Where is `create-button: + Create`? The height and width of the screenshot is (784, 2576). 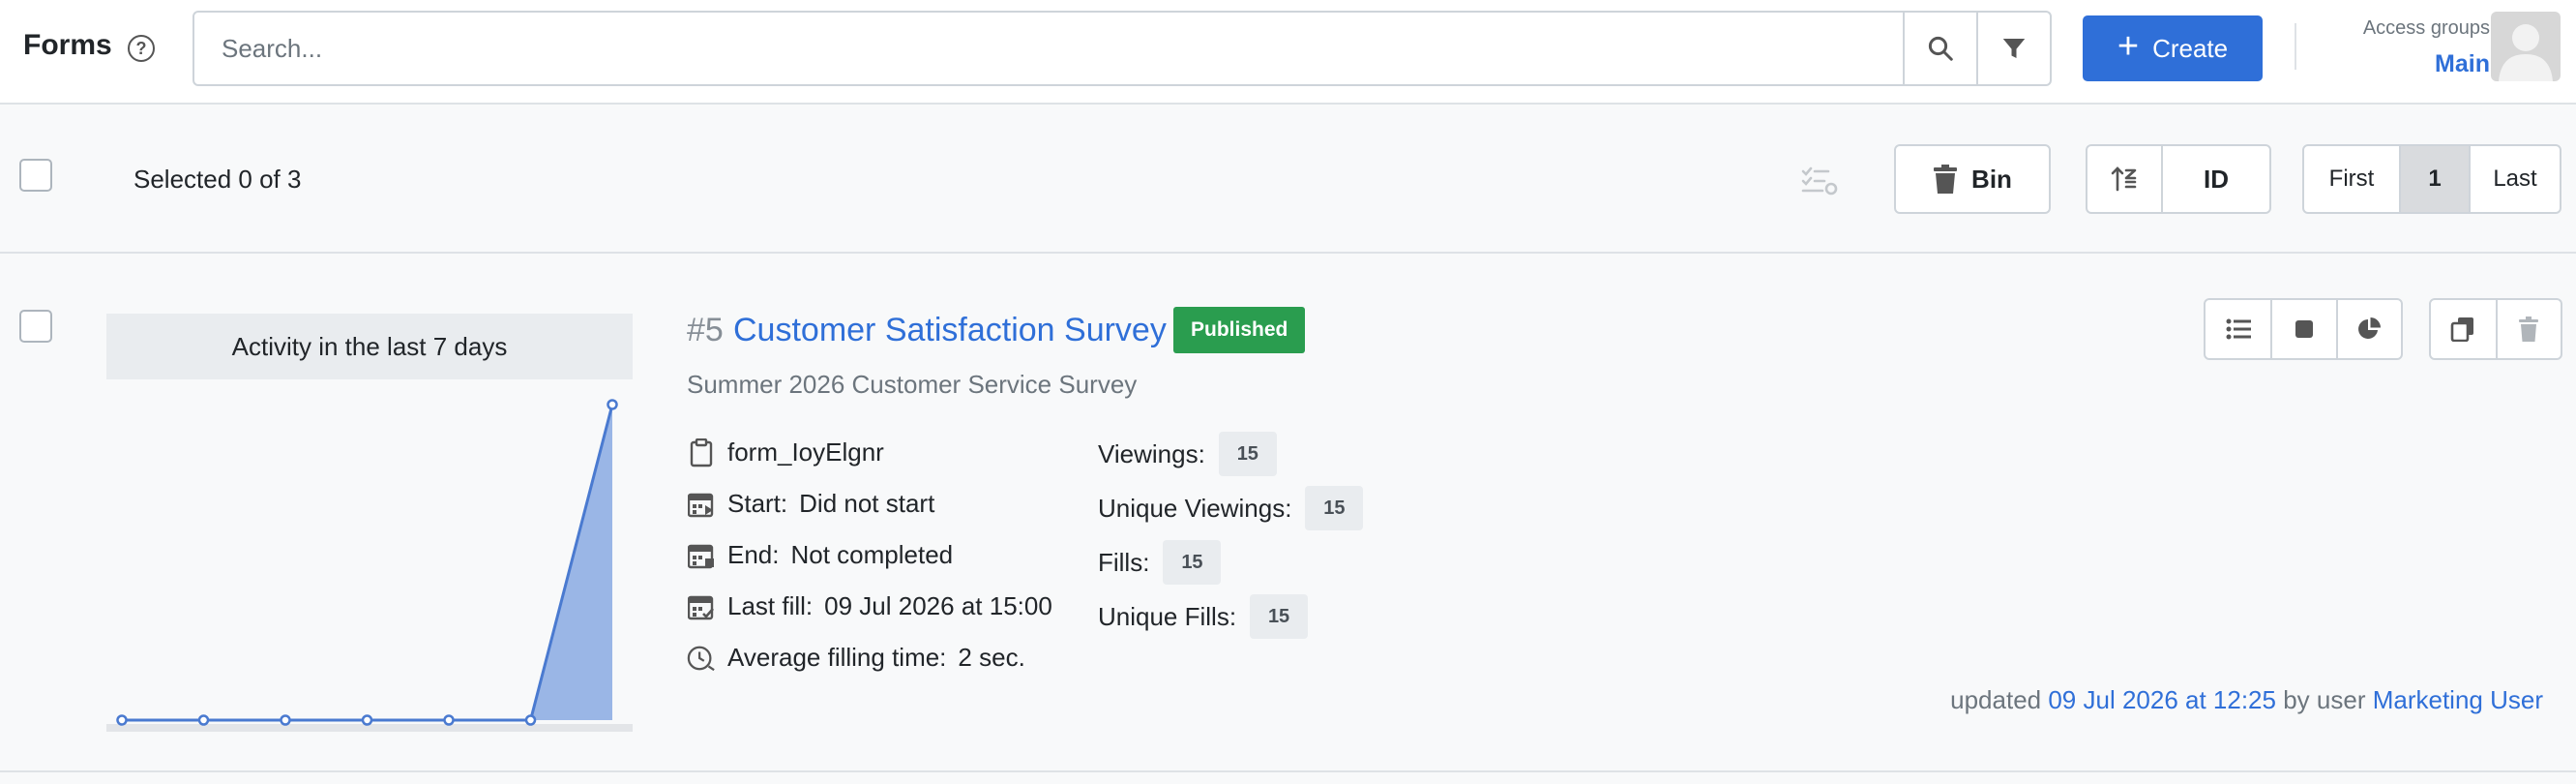 create-button: + Create is located at coordinates (2173, 48).